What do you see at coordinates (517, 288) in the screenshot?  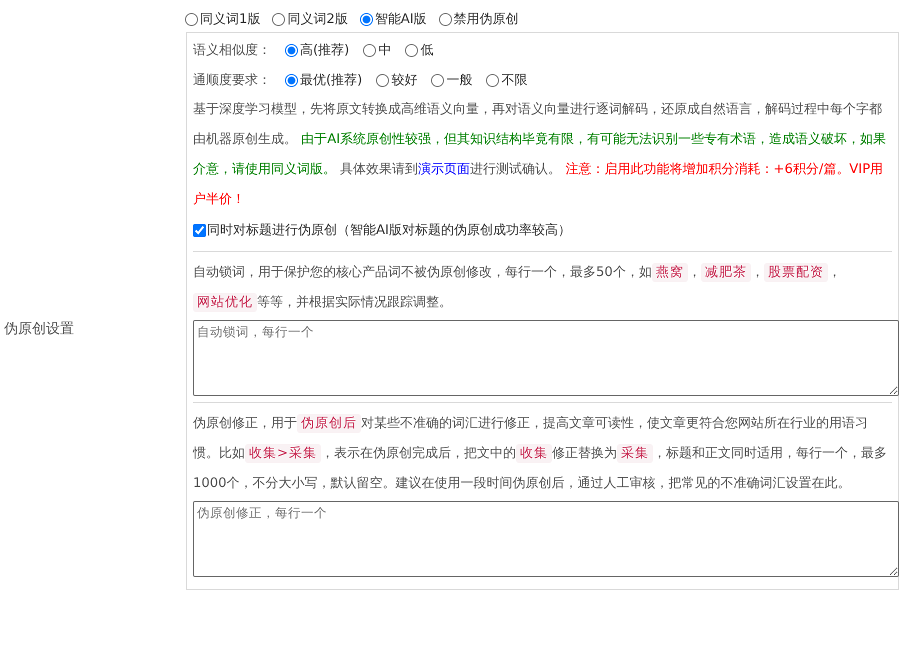 I see `help-text: 自动锁词，用于保护您的核心产品词不被伪原创修改，每行一个，最多50个，如 燕窝 ， 减肥茶 ， 股票配资 ， 网站优化 等等，并根据实际情况跟踪调整。` at bounding box center [517, 288].